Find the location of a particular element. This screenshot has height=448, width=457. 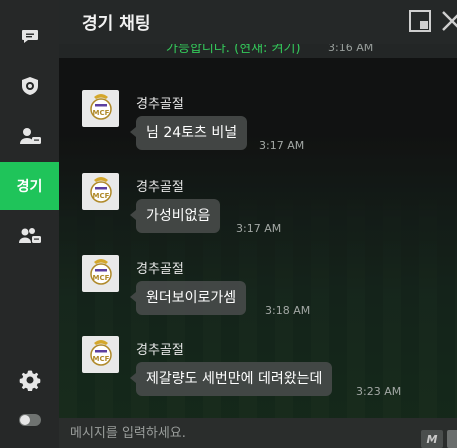

sidebar: 경기 is located at coordinates (29, 224).